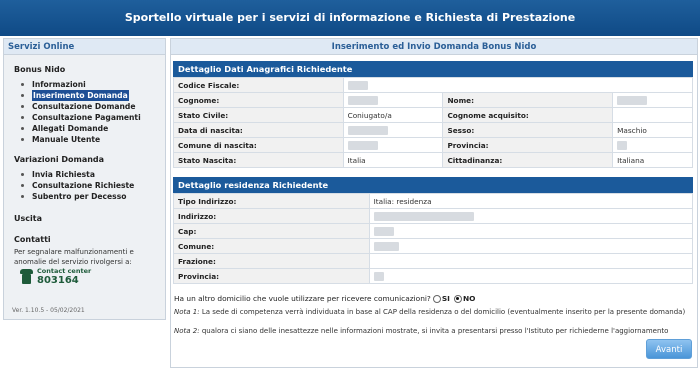 Image resolution: width=700 pixels, height=378 pixels. I want to click on table-row: Codice Fiscale:, so click(433, 85).